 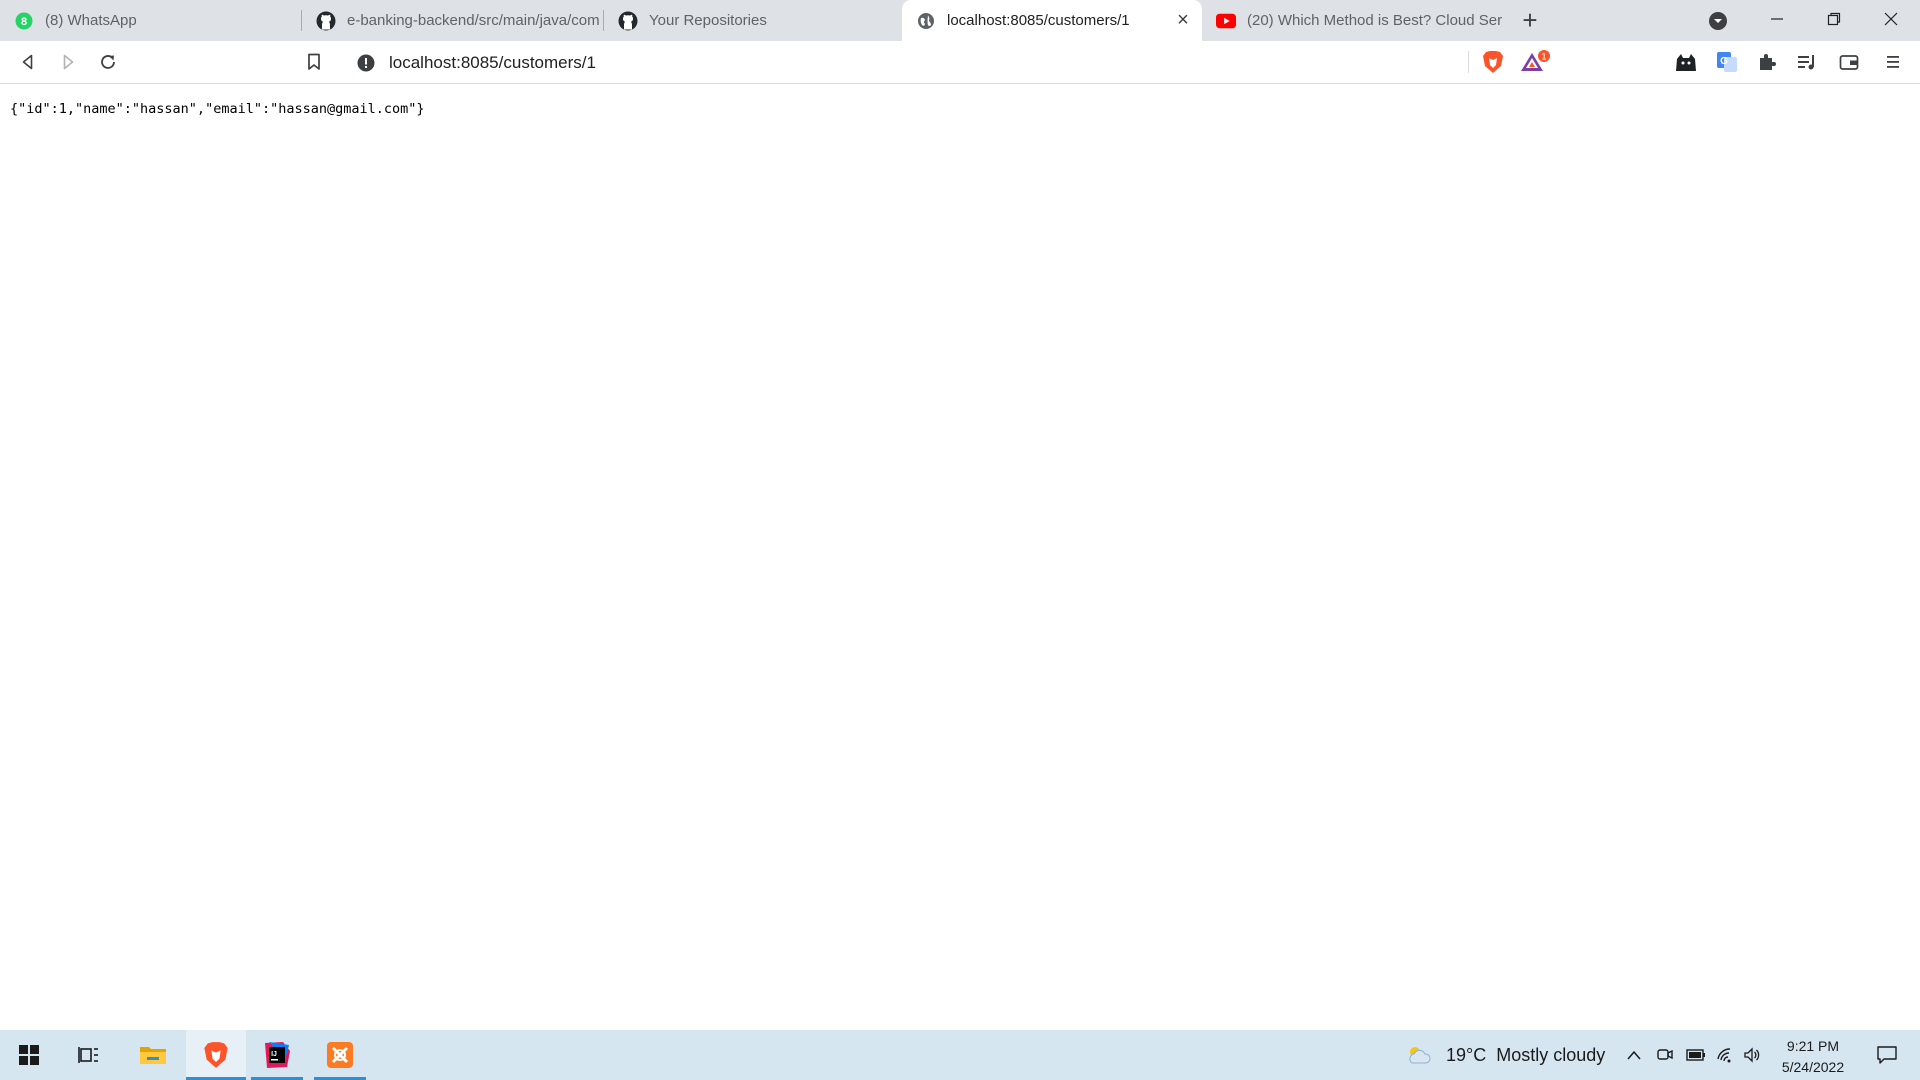 What do you see at coordinates (473, 20) in the screenshot?
I see `tab-title: e-banking-backend/src/main/java/com` at bounding box center [473, 20].